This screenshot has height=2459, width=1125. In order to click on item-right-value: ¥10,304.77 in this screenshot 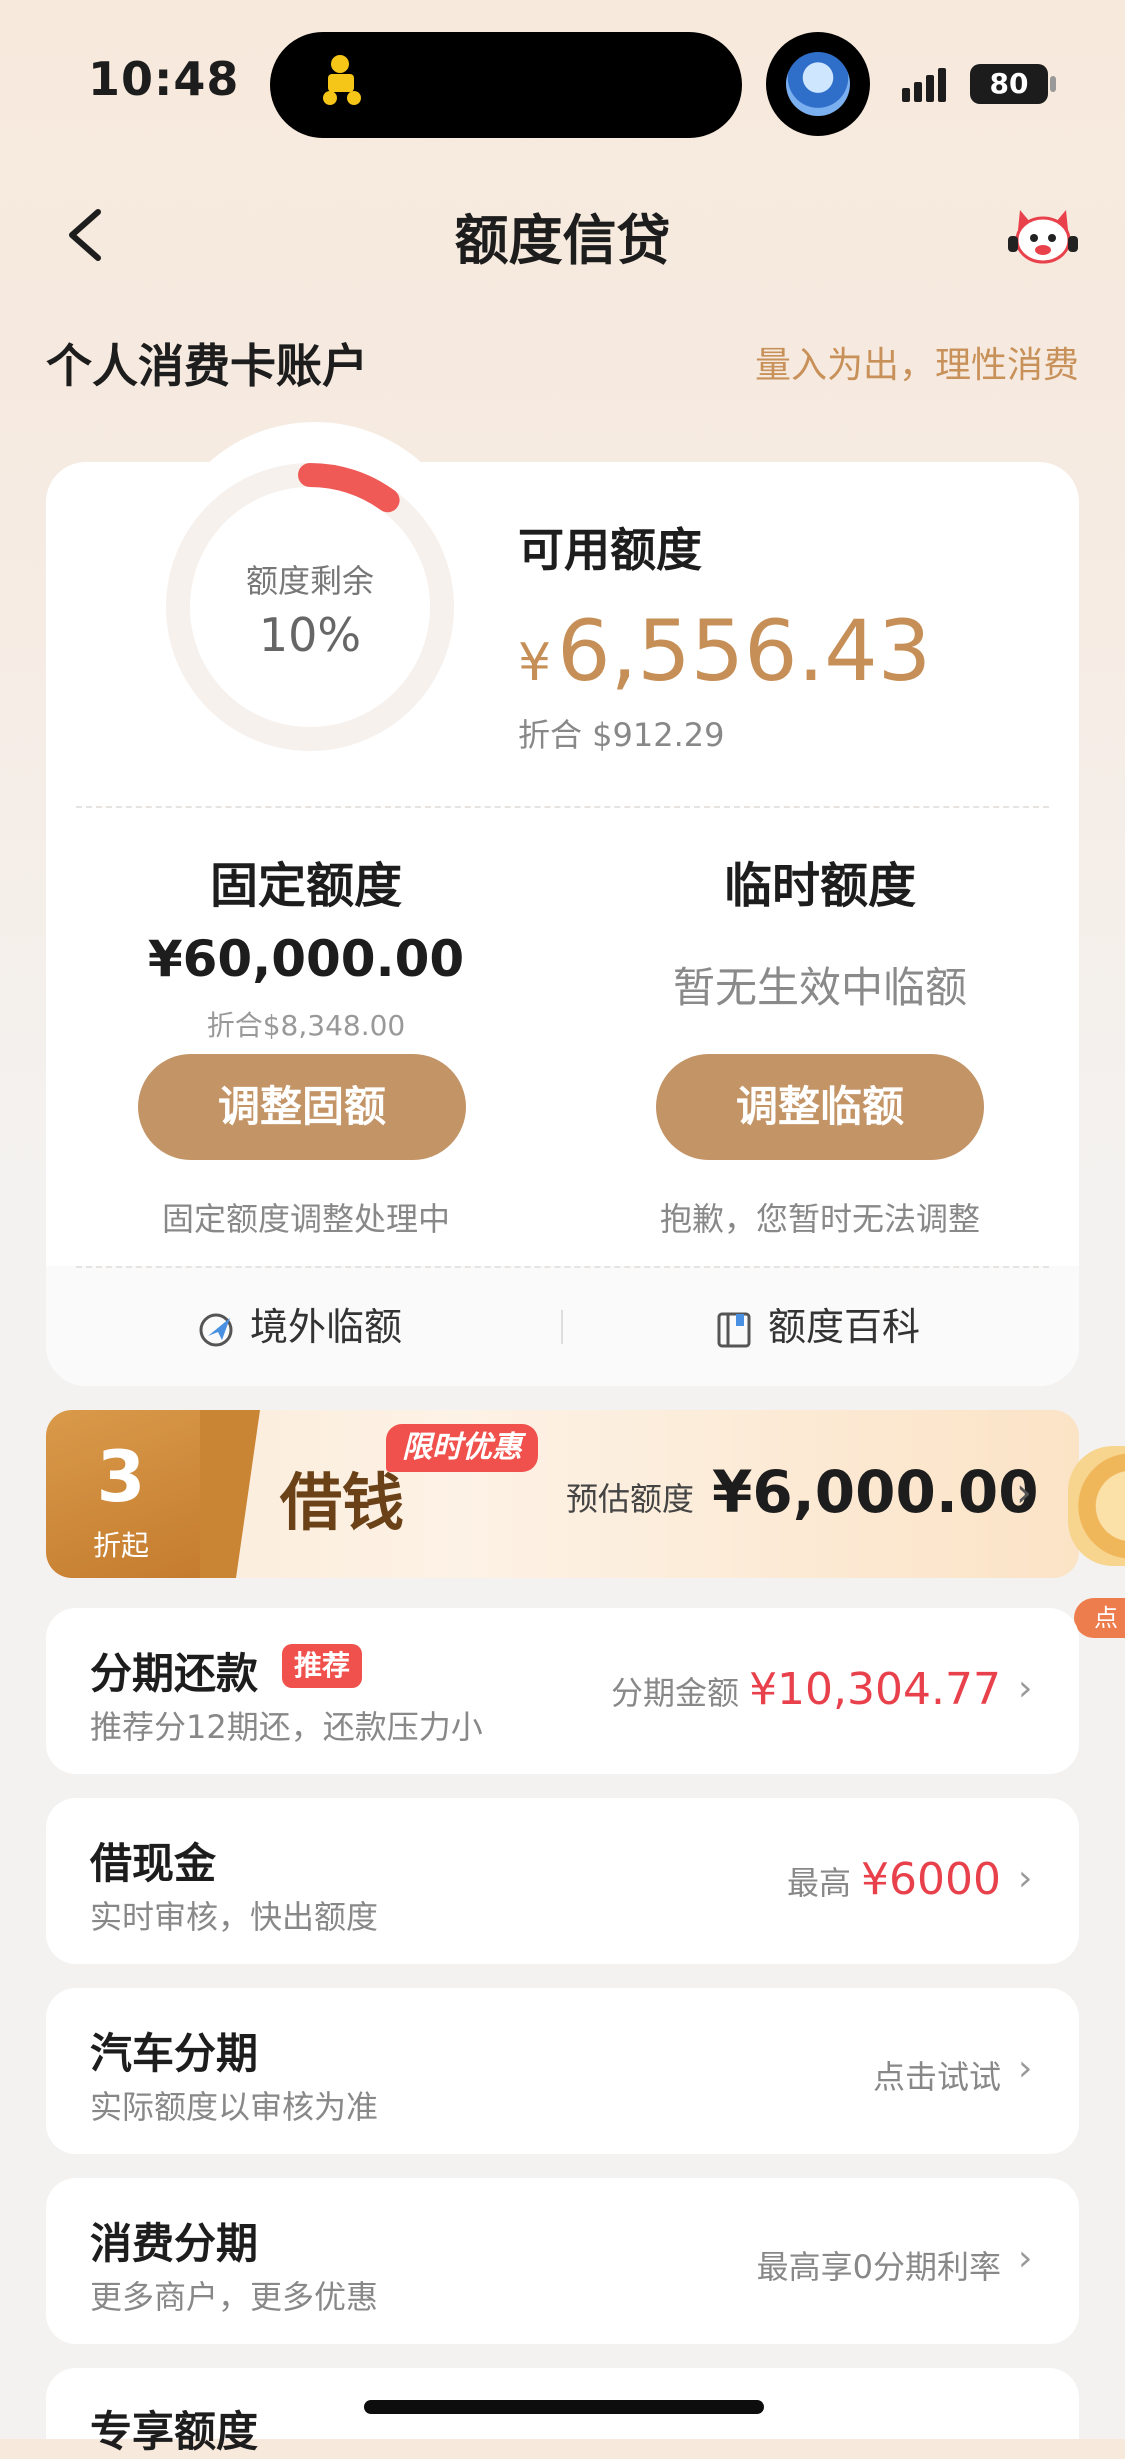, I will do `click(875, 1689)`.